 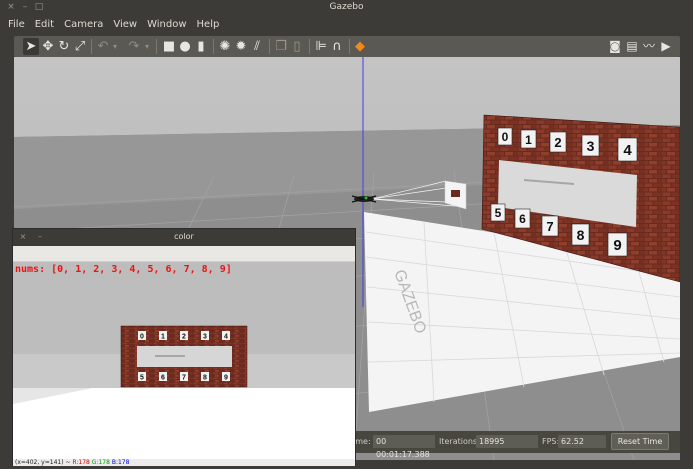 I want to click on wall-digit: 0, so click(x=505, y=137).